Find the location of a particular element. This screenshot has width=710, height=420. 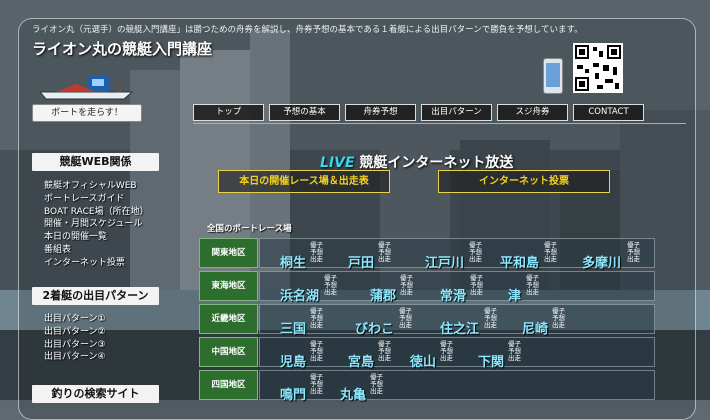

link-pattern-2: 出目パターン② is located at coordinates (75, 332).